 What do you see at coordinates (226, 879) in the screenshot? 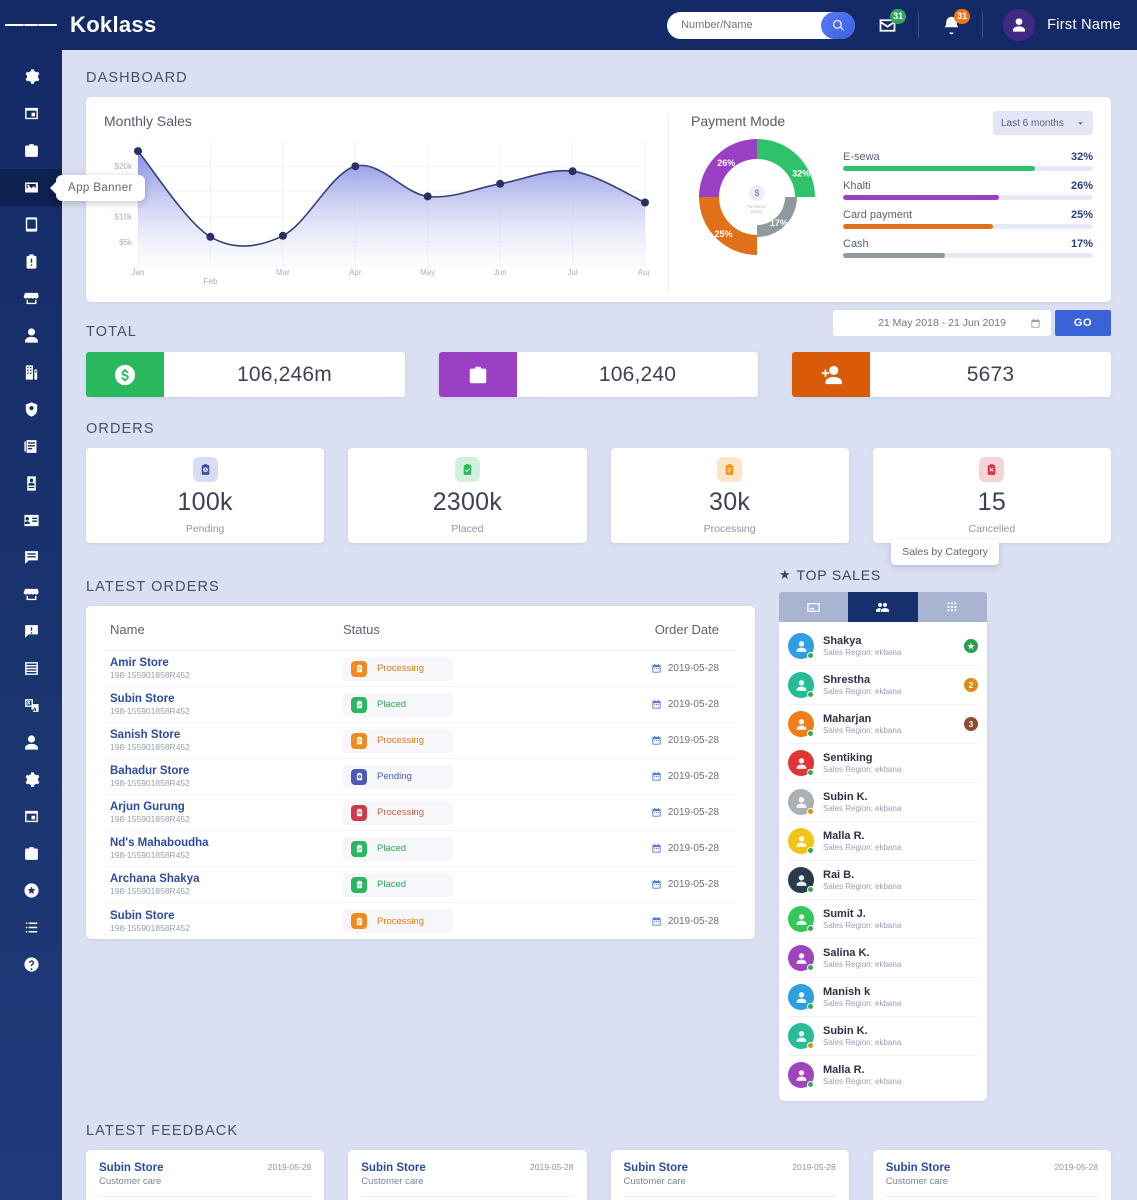
I see `order-store-name: Archana Shakya` at bounding box center [226, 879].